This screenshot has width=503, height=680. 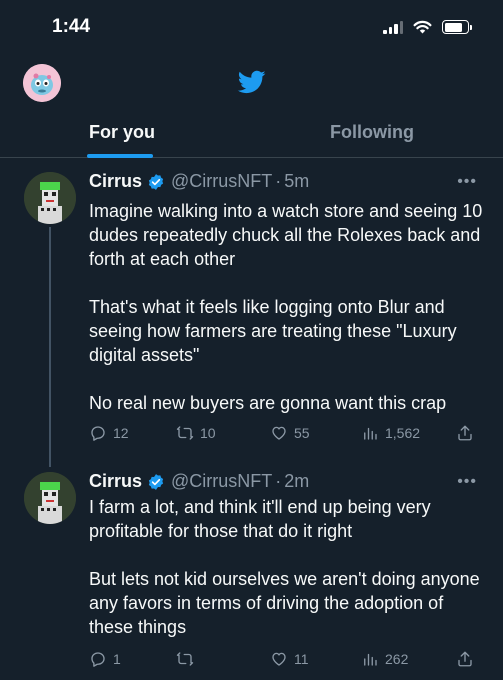 What do you see at coordinates (301, 659) in the screenshot?
I see `like-count: 11` at bounding box center [301, 659].